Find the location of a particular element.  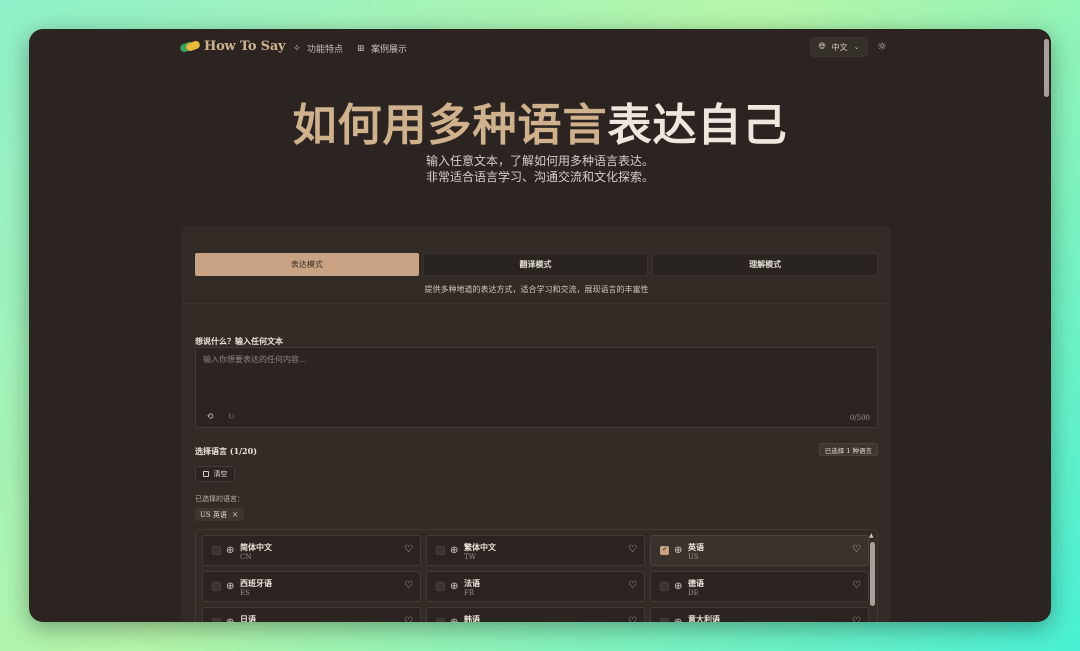

logo: How To Say is located at coordinates (232, 46).